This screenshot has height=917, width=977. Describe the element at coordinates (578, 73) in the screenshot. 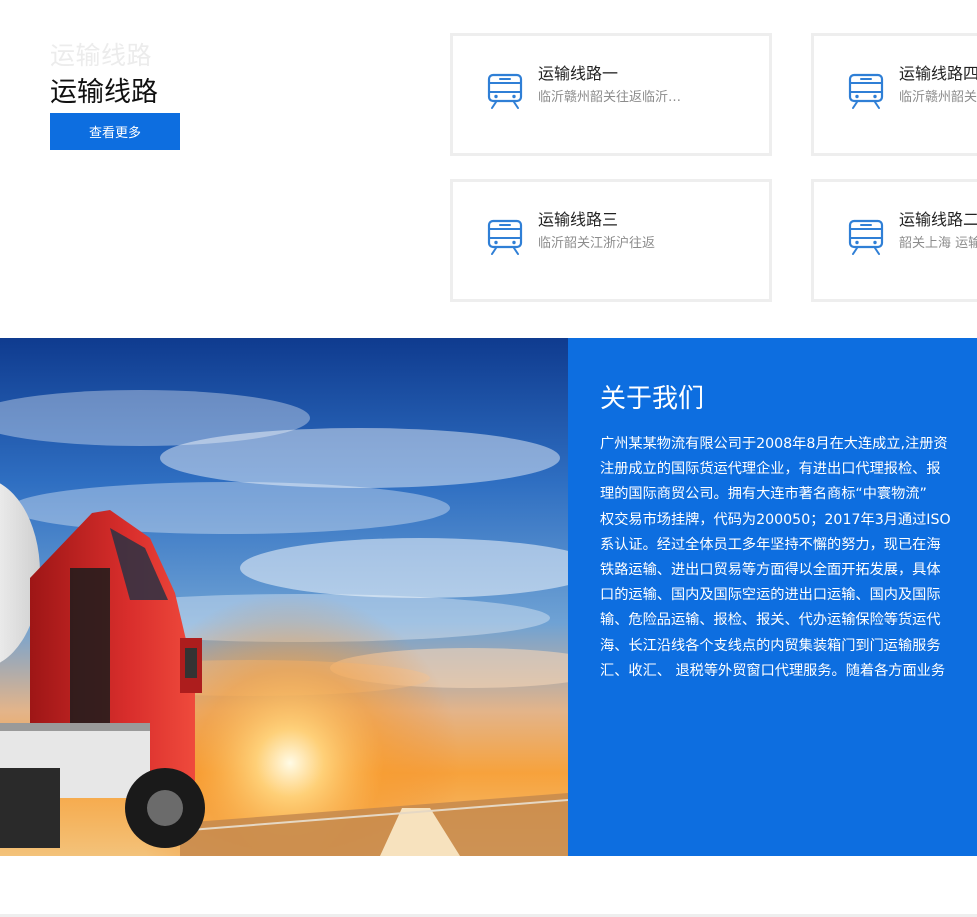

I see `route-name: 运输线路一` at that location.